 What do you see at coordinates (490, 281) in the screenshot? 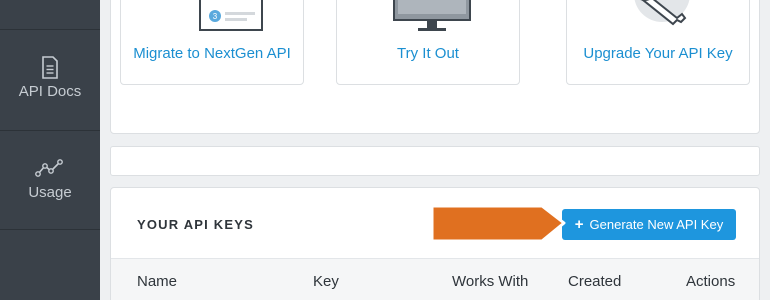
I see `column-header-works-with: Works With` at bounding box center [490, 281].